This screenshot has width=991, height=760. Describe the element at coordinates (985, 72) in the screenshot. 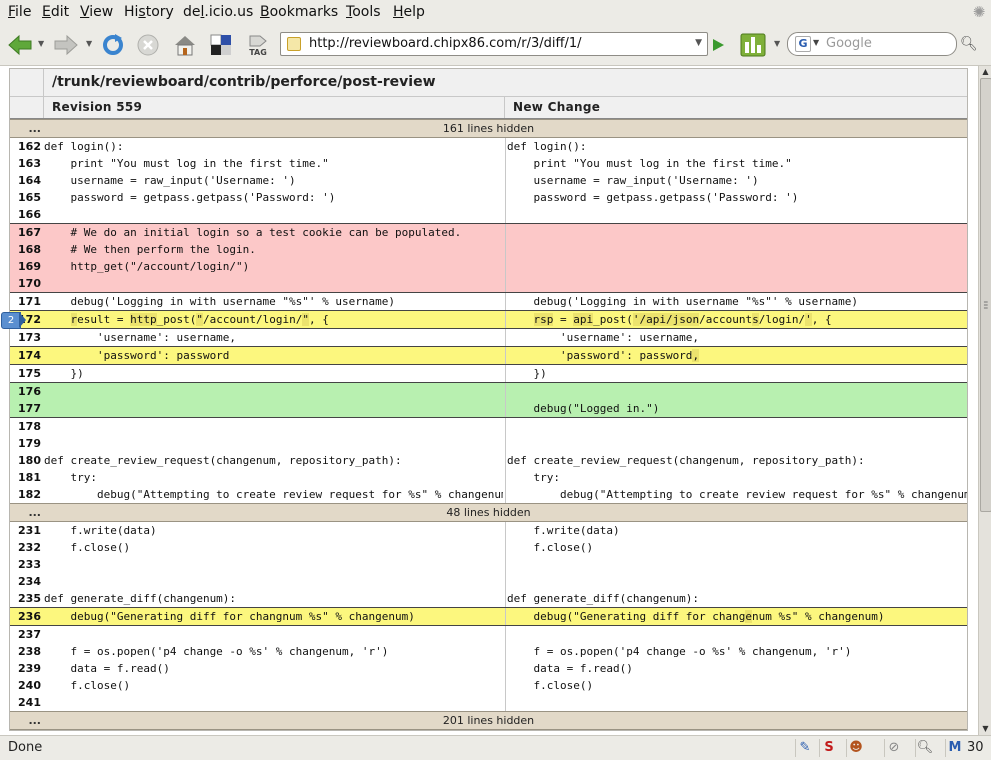

I see `scroll-up-arrow-icon: ▲` at that location.